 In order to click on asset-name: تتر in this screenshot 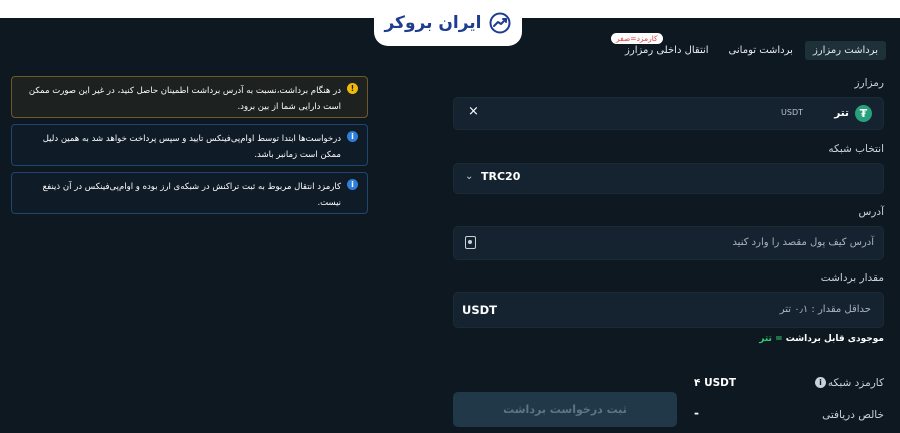, I will do `click(841, 113)`.